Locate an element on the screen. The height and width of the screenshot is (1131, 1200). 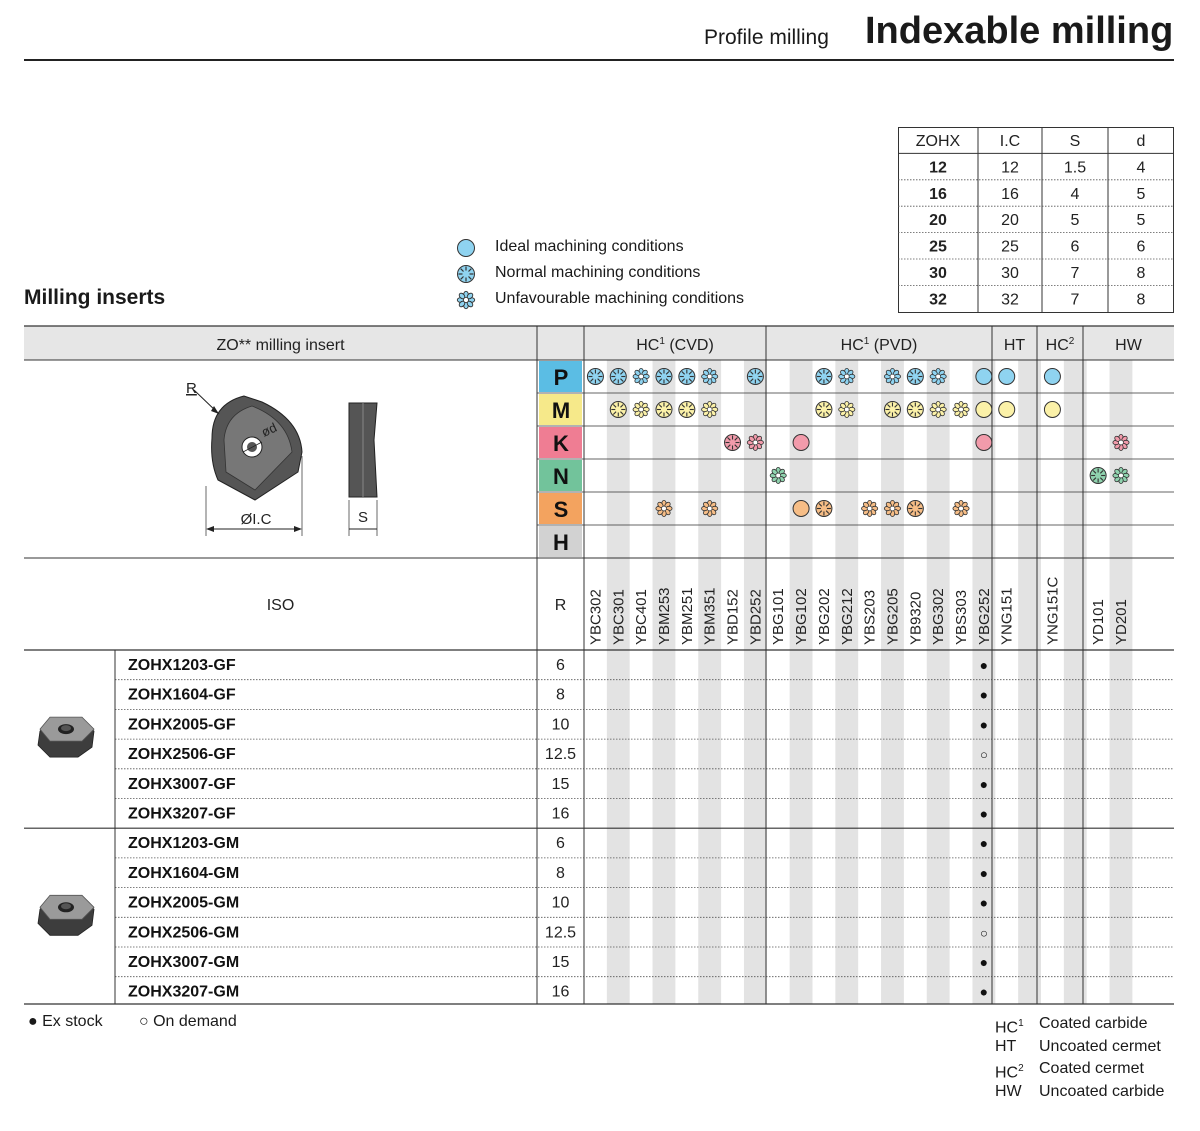
dim-cell: 8 is located at coordinates (1141, 273).